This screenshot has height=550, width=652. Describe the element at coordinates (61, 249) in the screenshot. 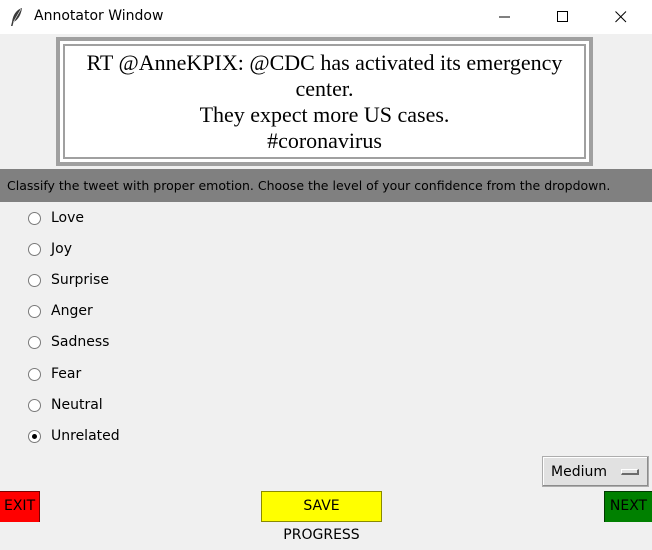

I see `emotion-label: Joy` at that location.